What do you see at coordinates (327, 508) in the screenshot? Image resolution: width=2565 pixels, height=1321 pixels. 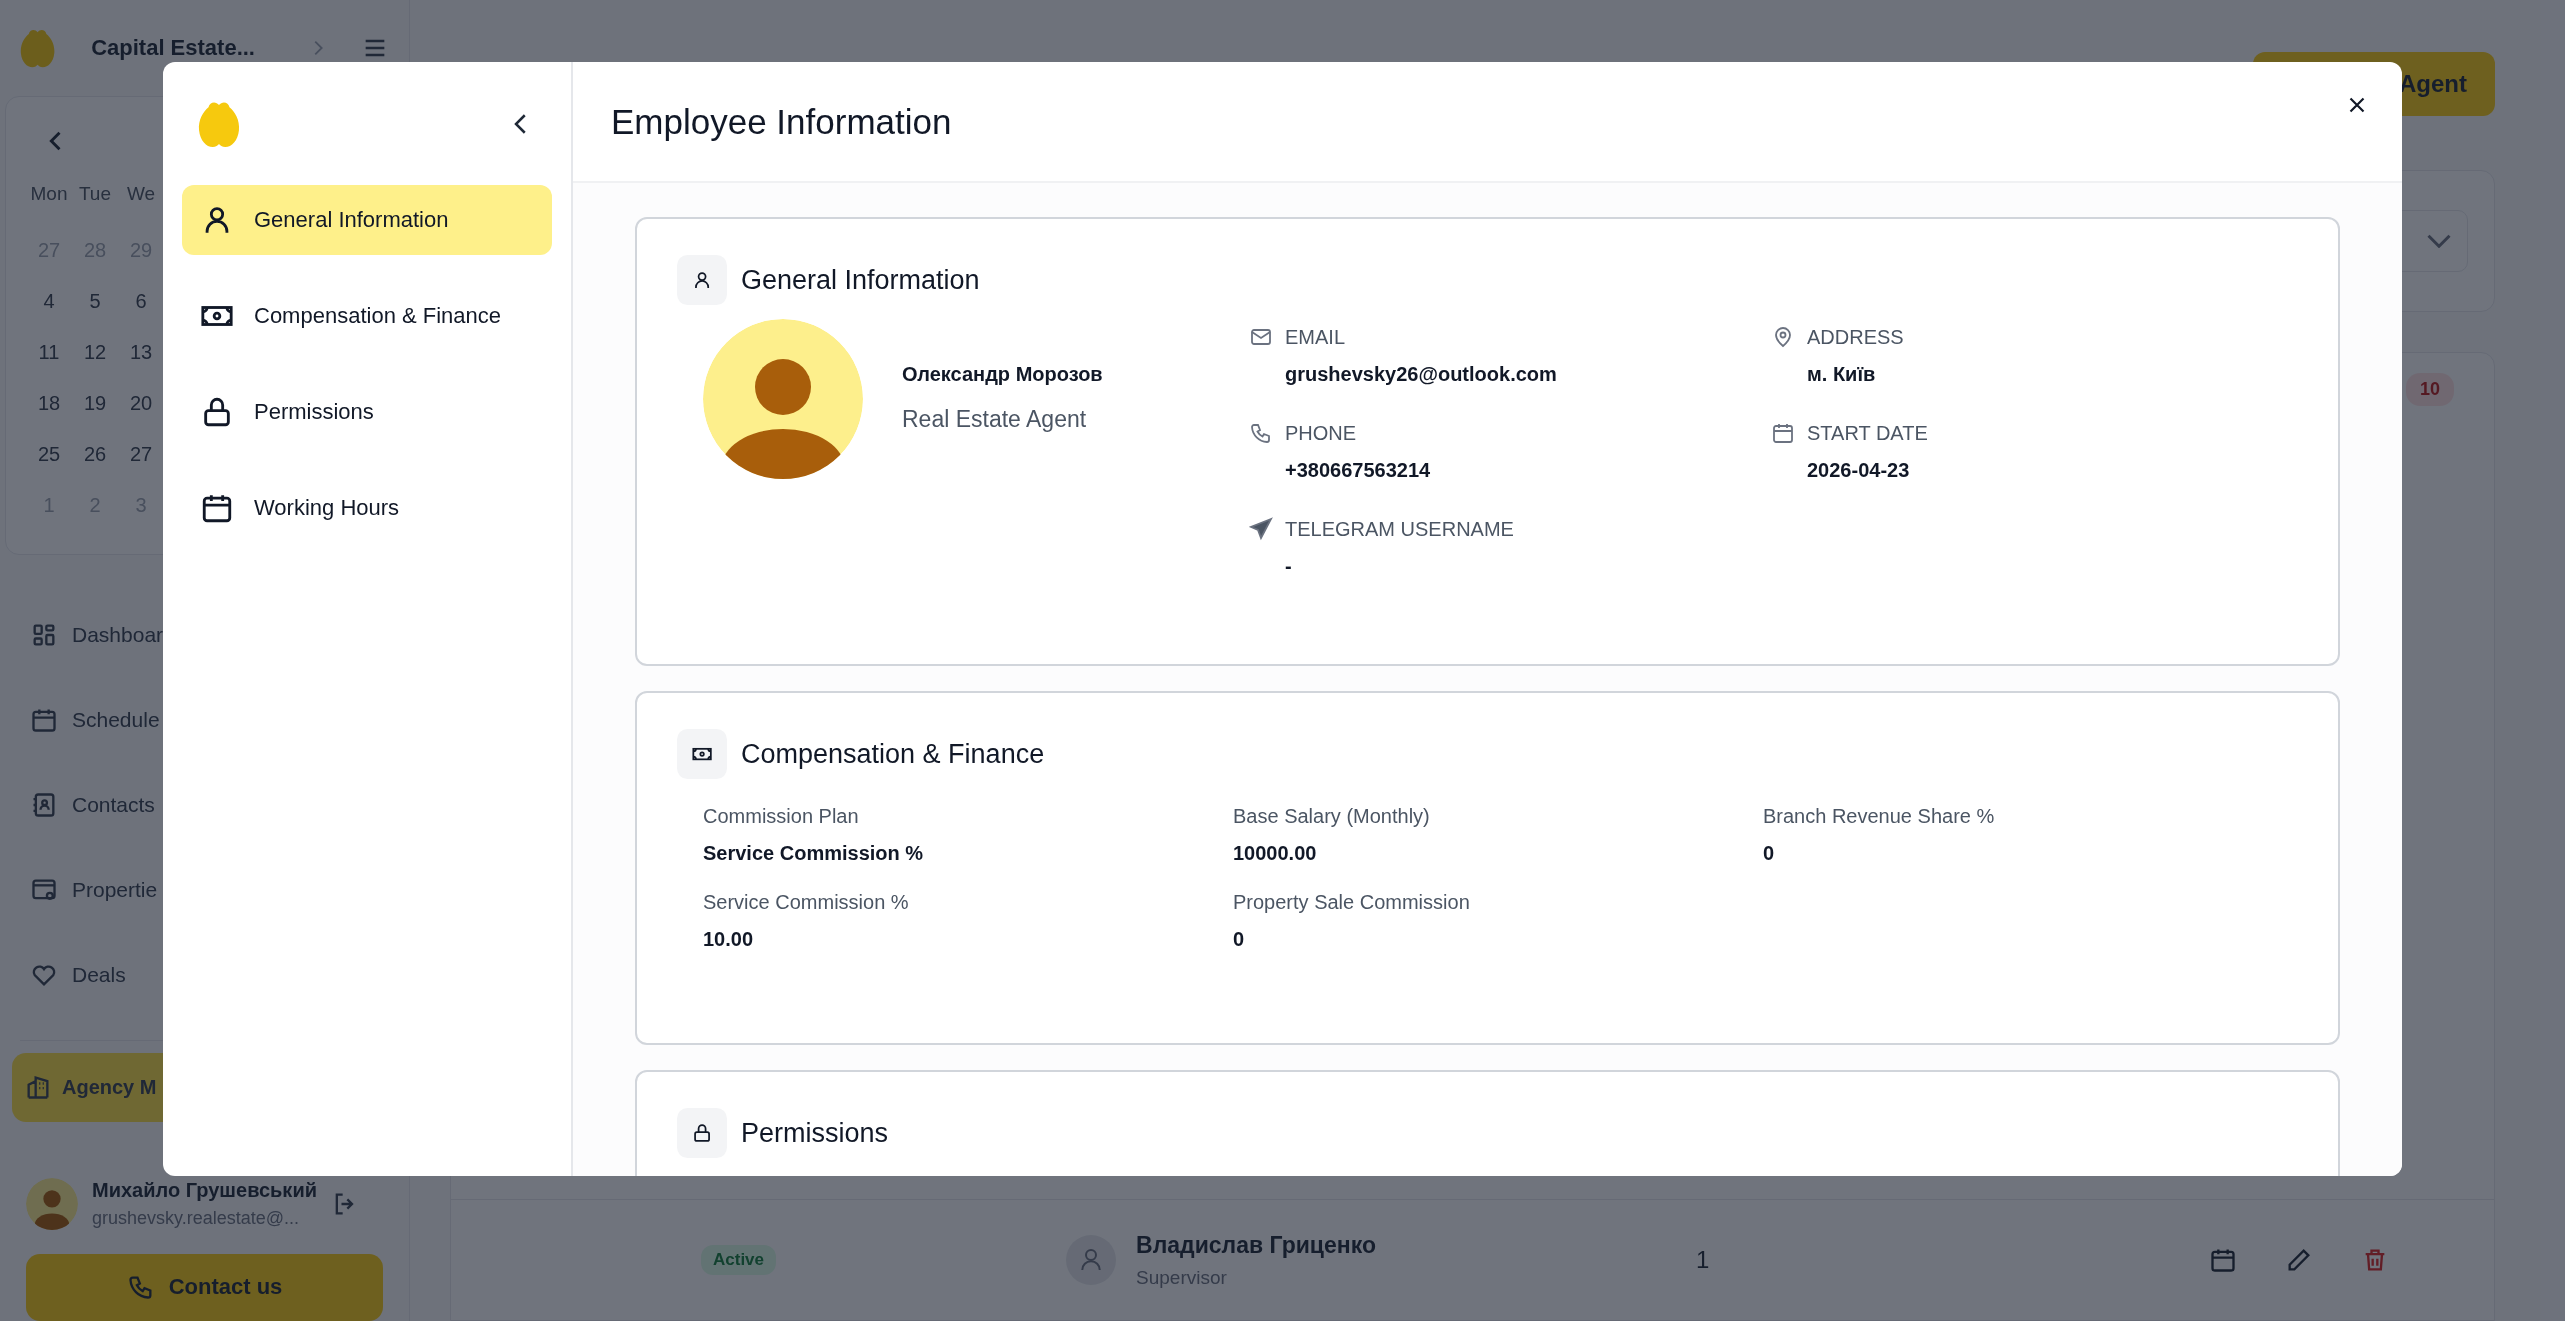 I see `tab-label: Working Hours` at bounding box center [327, 508].